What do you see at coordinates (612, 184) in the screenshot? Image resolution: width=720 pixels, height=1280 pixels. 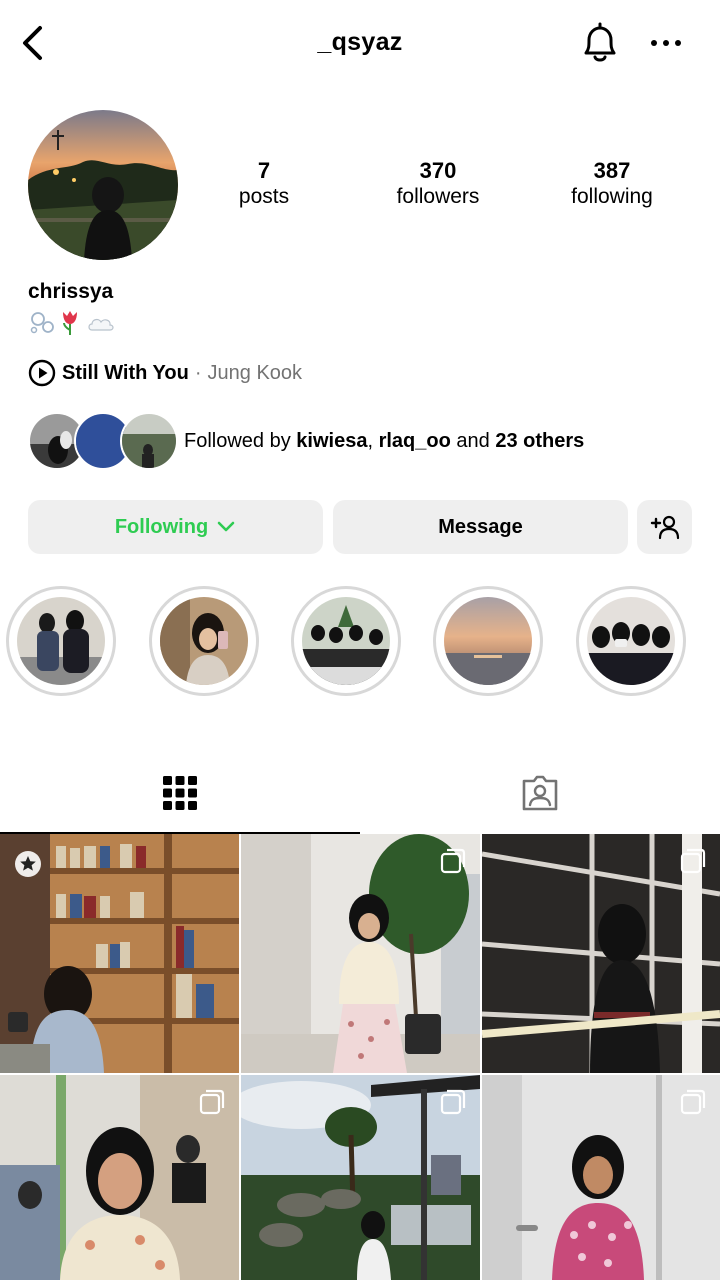 I see `following-stat: 387 following` at bounding box center [612, 184].